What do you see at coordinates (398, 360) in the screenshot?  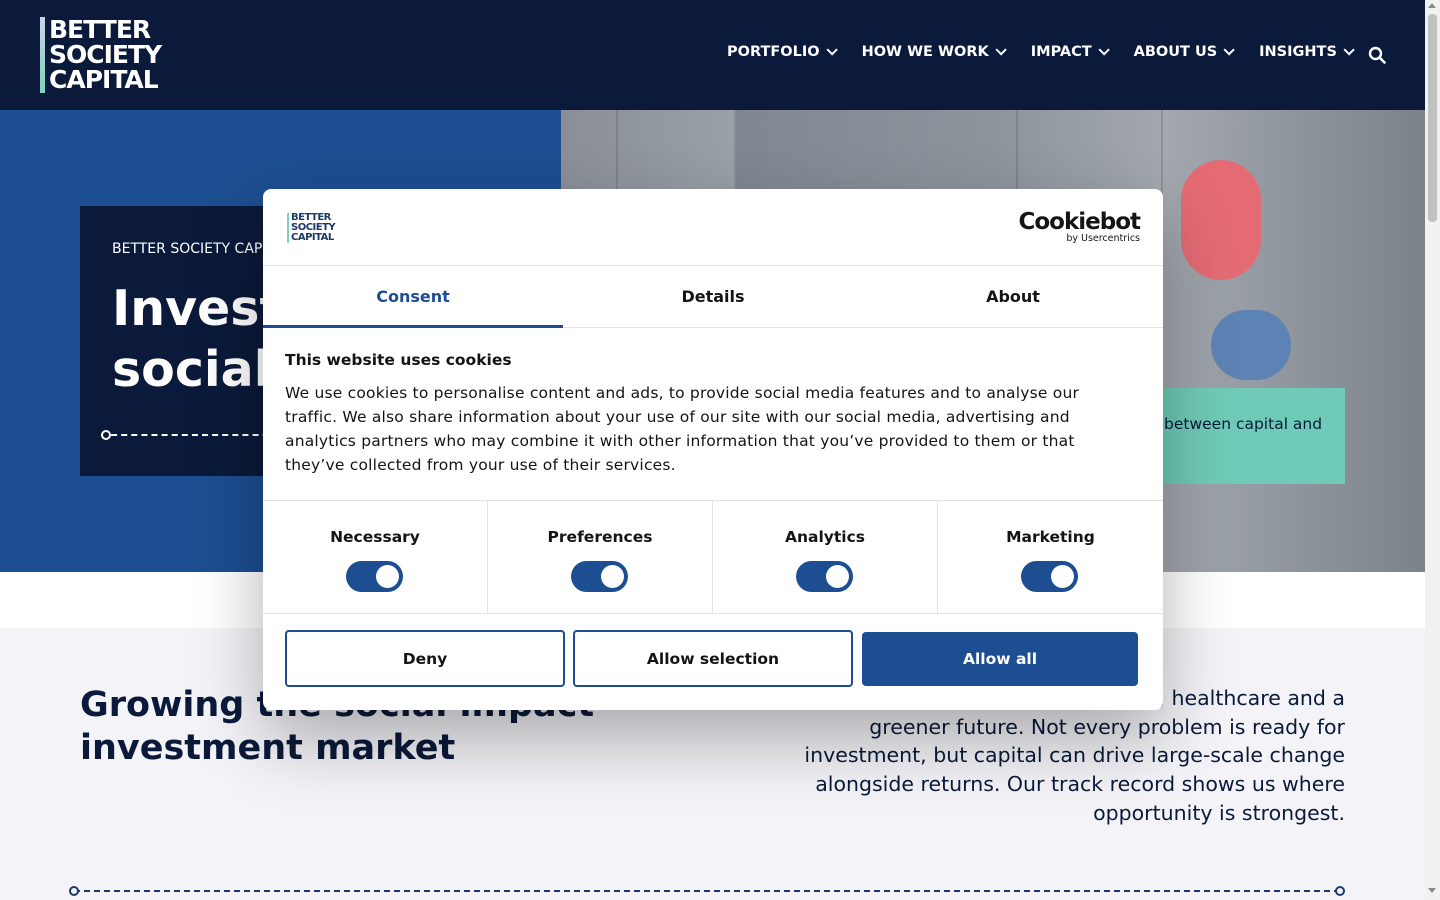 I see `dialog-heading: This website uses cookies` at bounding box center [398, 360].